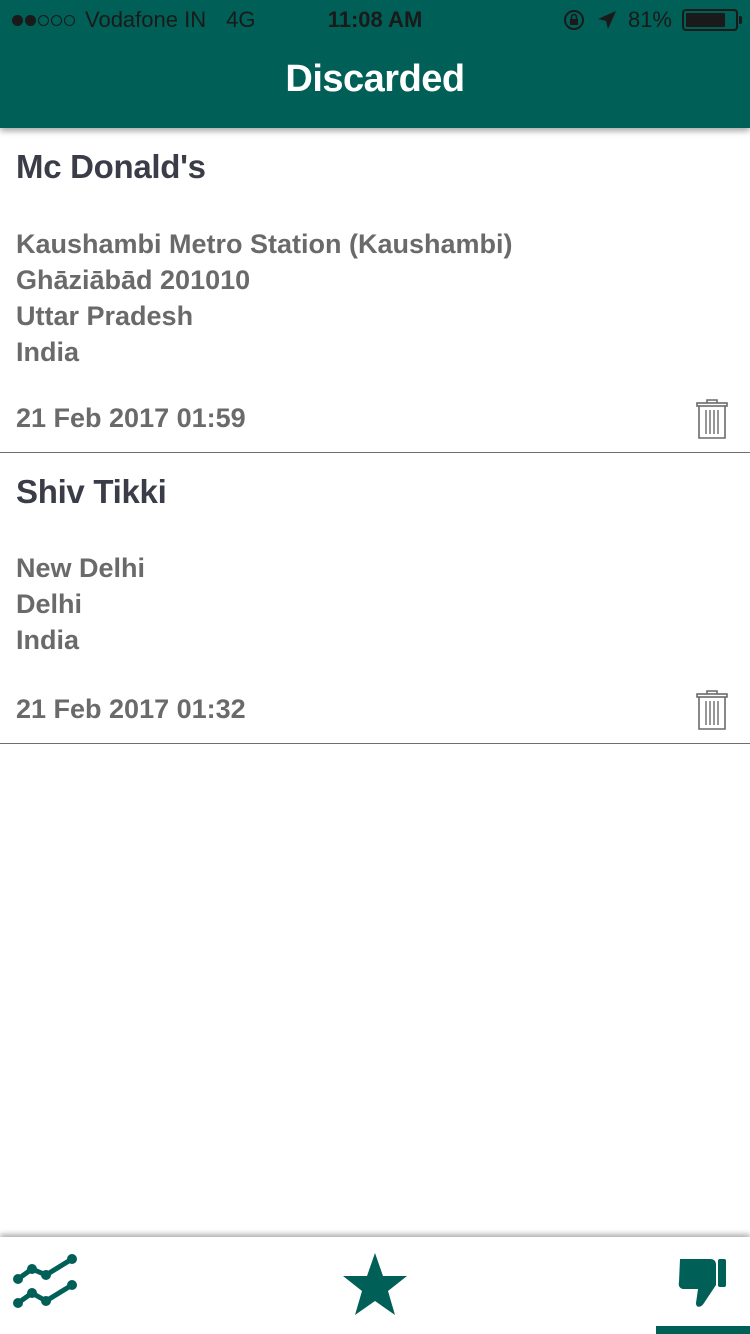  What do you see at coordinates (81, 568) in the screenshot?
I see `address-line: New Delhi` at bounding box center [81, 568].